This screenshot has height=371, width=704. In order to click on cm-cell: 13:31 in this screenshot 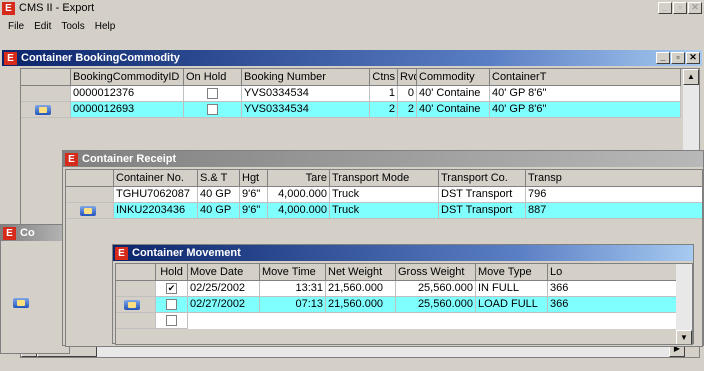, I will do `click(293, 289)`.